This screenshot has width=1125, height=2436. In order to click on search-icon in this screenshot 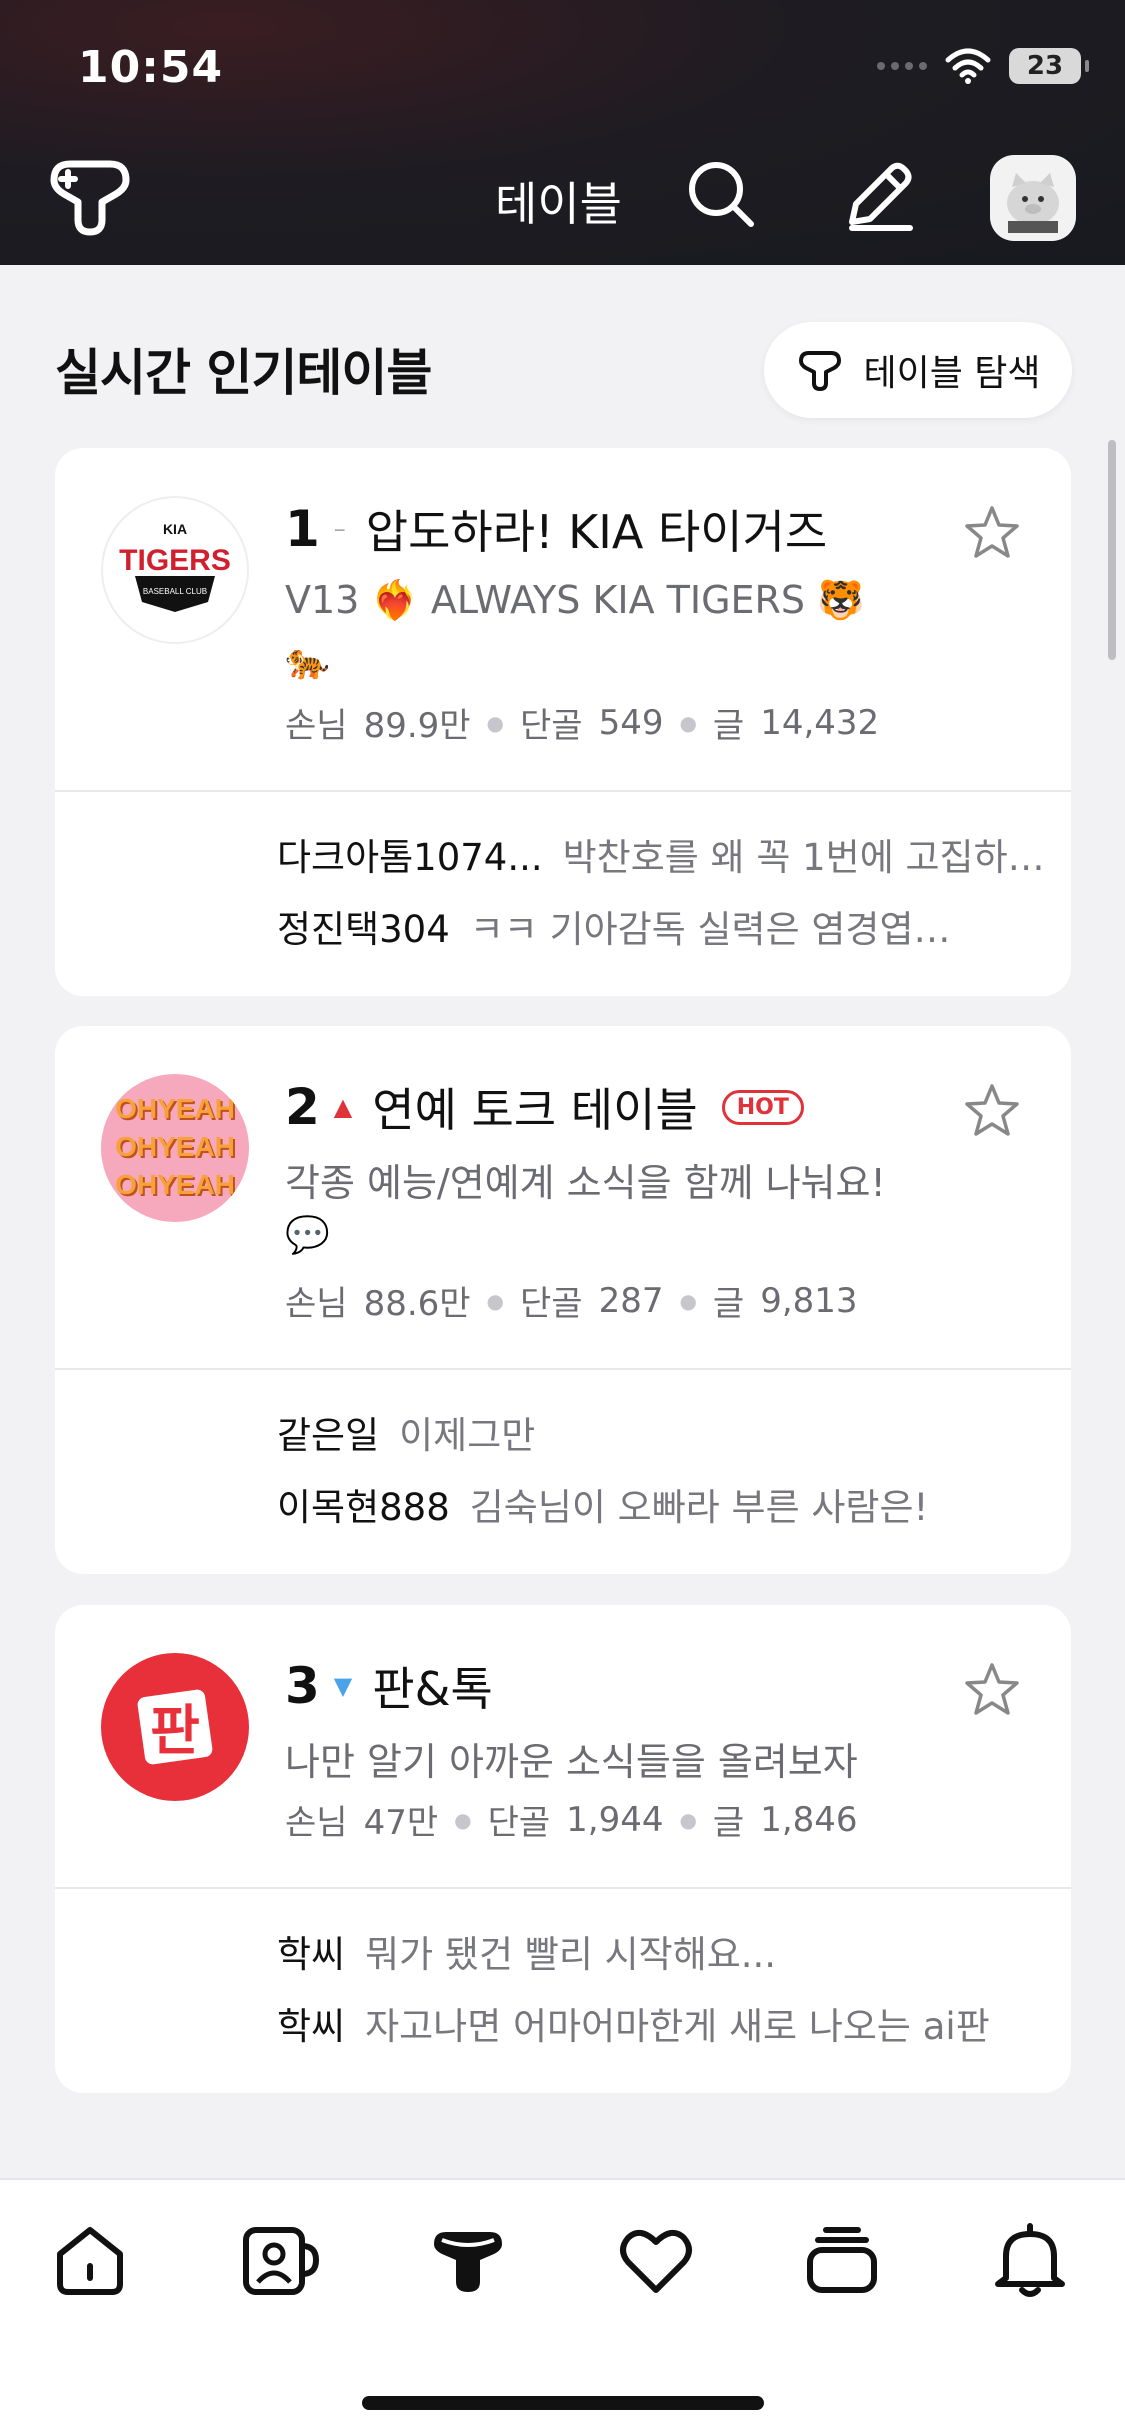, I will do `click(721, 194)`.